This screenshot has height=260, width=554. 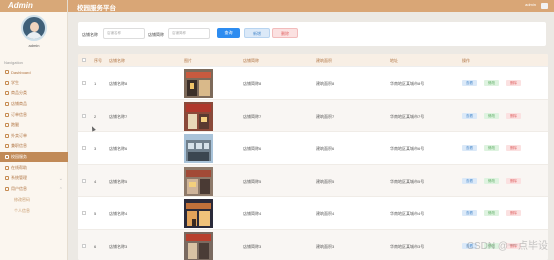 What do you see at coordinates (34, 114) in the screenshot?
I see `sidebar-item-orders: 订单信息` at bounding box center [34, 114].